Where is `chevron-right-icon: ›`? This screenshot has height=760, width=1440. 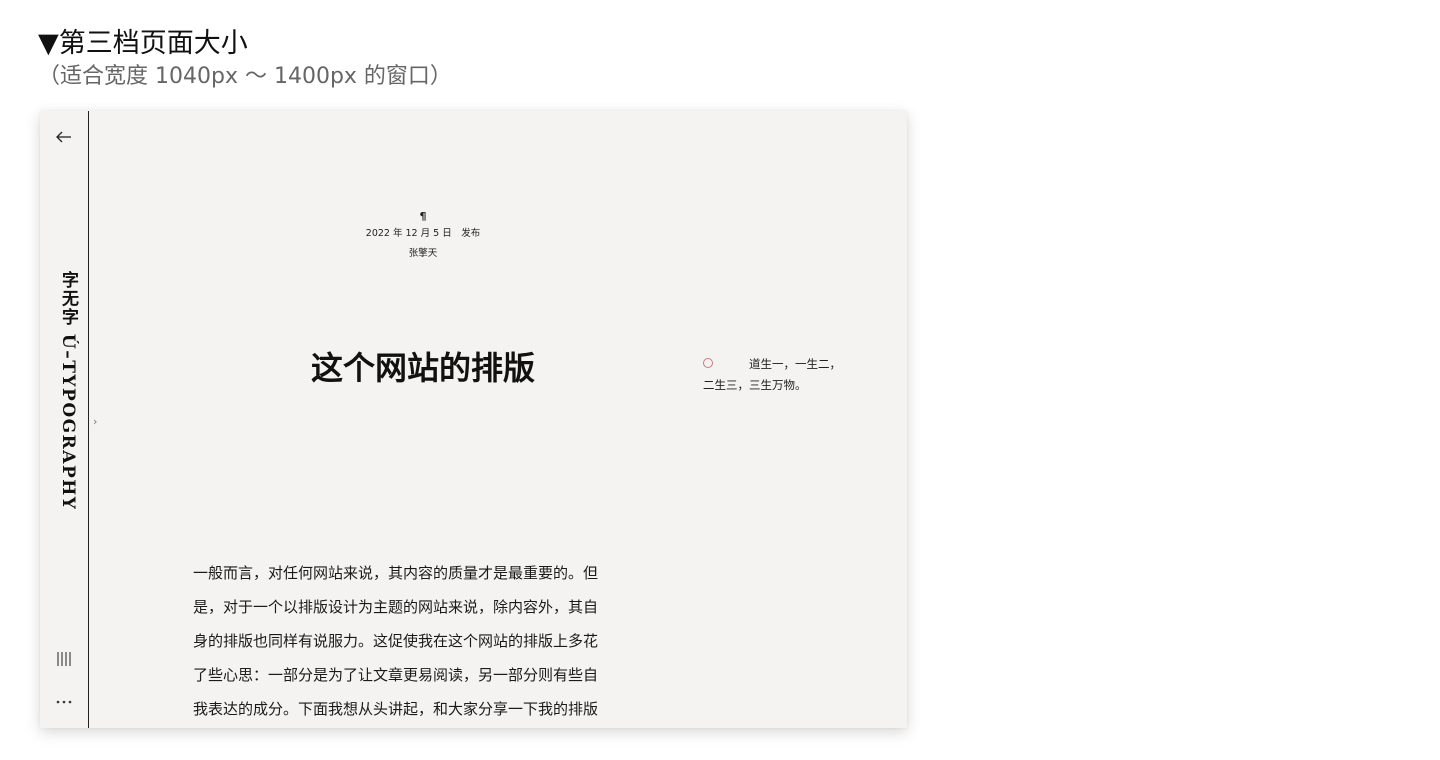
chevron-right-icon: › is located at coordinates (98, 422).